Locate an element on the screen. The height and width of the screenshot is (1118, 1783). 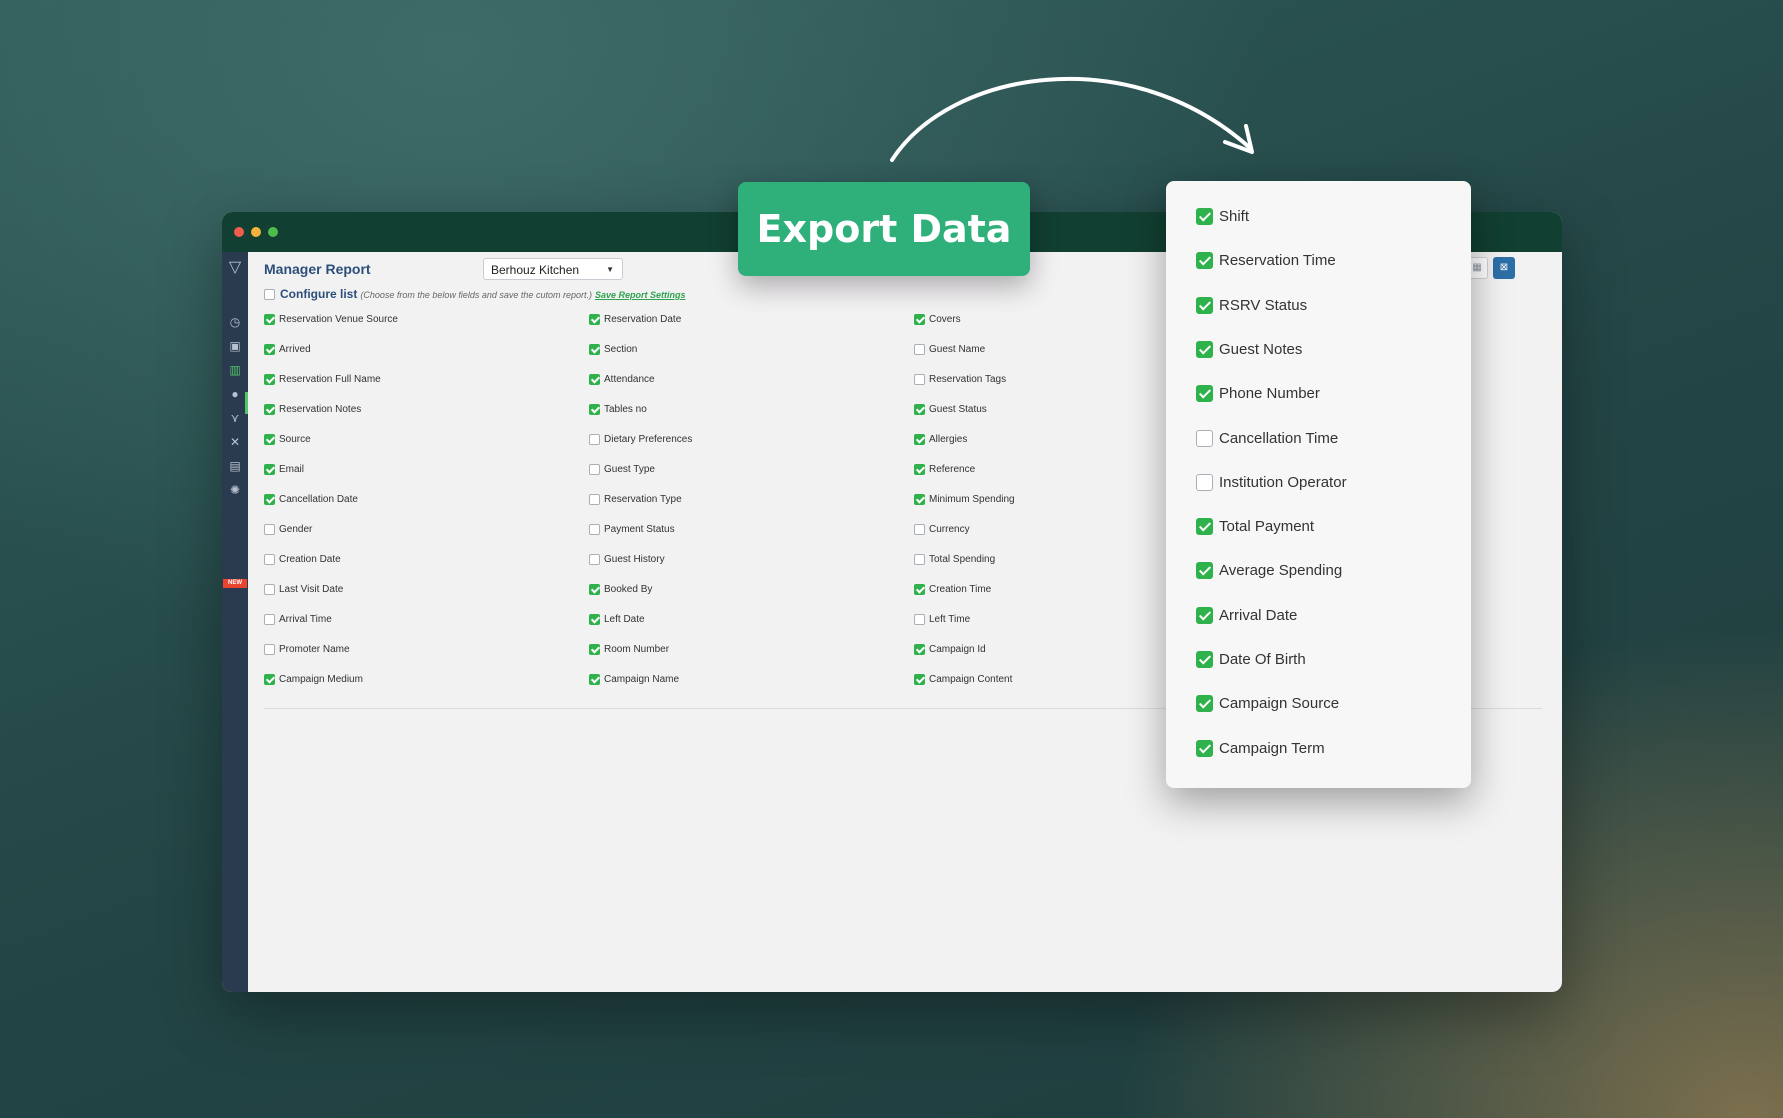
field-option-payment-status: Payment Status is located at coordinates (632, 529).